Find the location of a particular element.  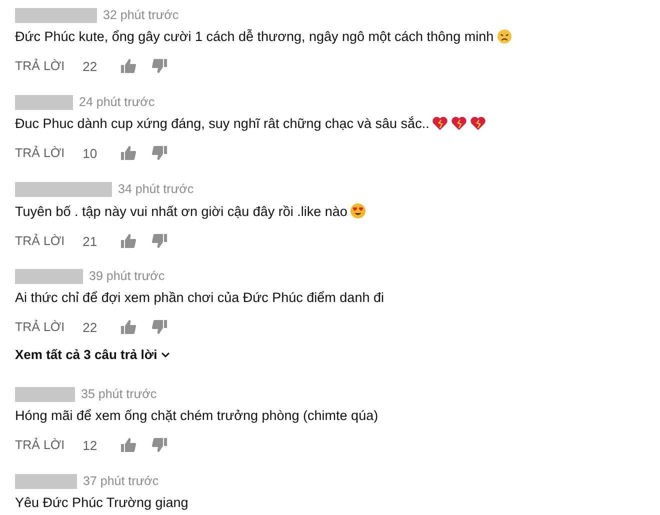

comment-text: Đức Phúc kute, ổng gây cười 1 cách dễ thương, ngây ngô một cách thông minh is located at coordinates (254, 36).